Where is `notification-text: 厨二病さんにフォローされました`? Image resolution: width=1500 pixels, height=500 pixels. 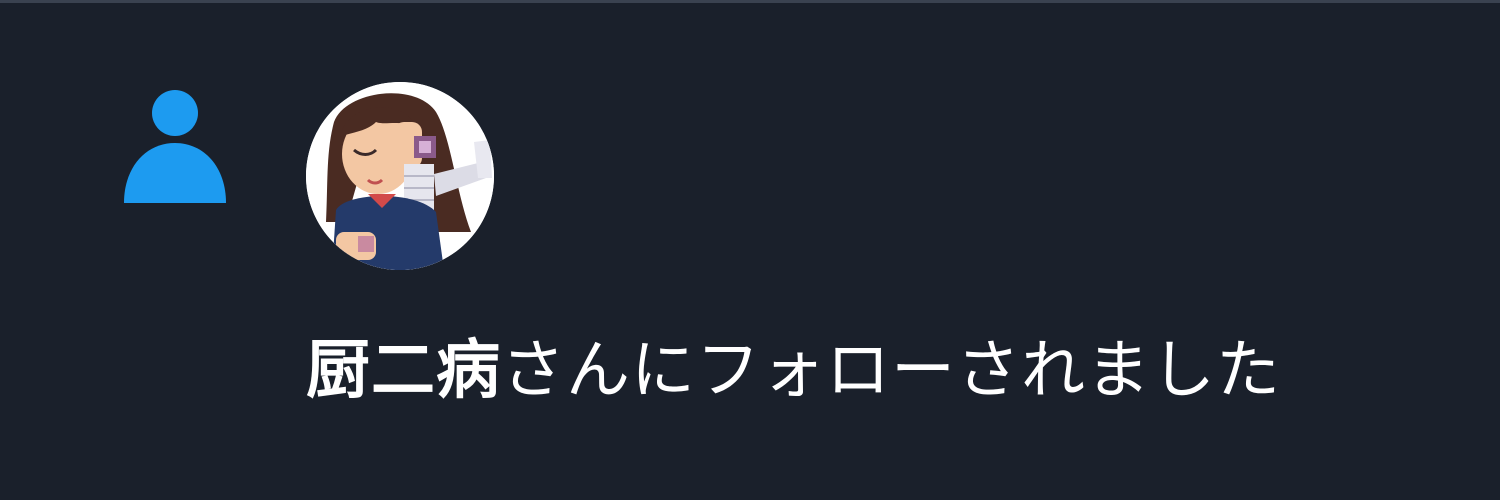
notification-text: 厨二病さんにフォローされました is located at coordinates (793, 371).